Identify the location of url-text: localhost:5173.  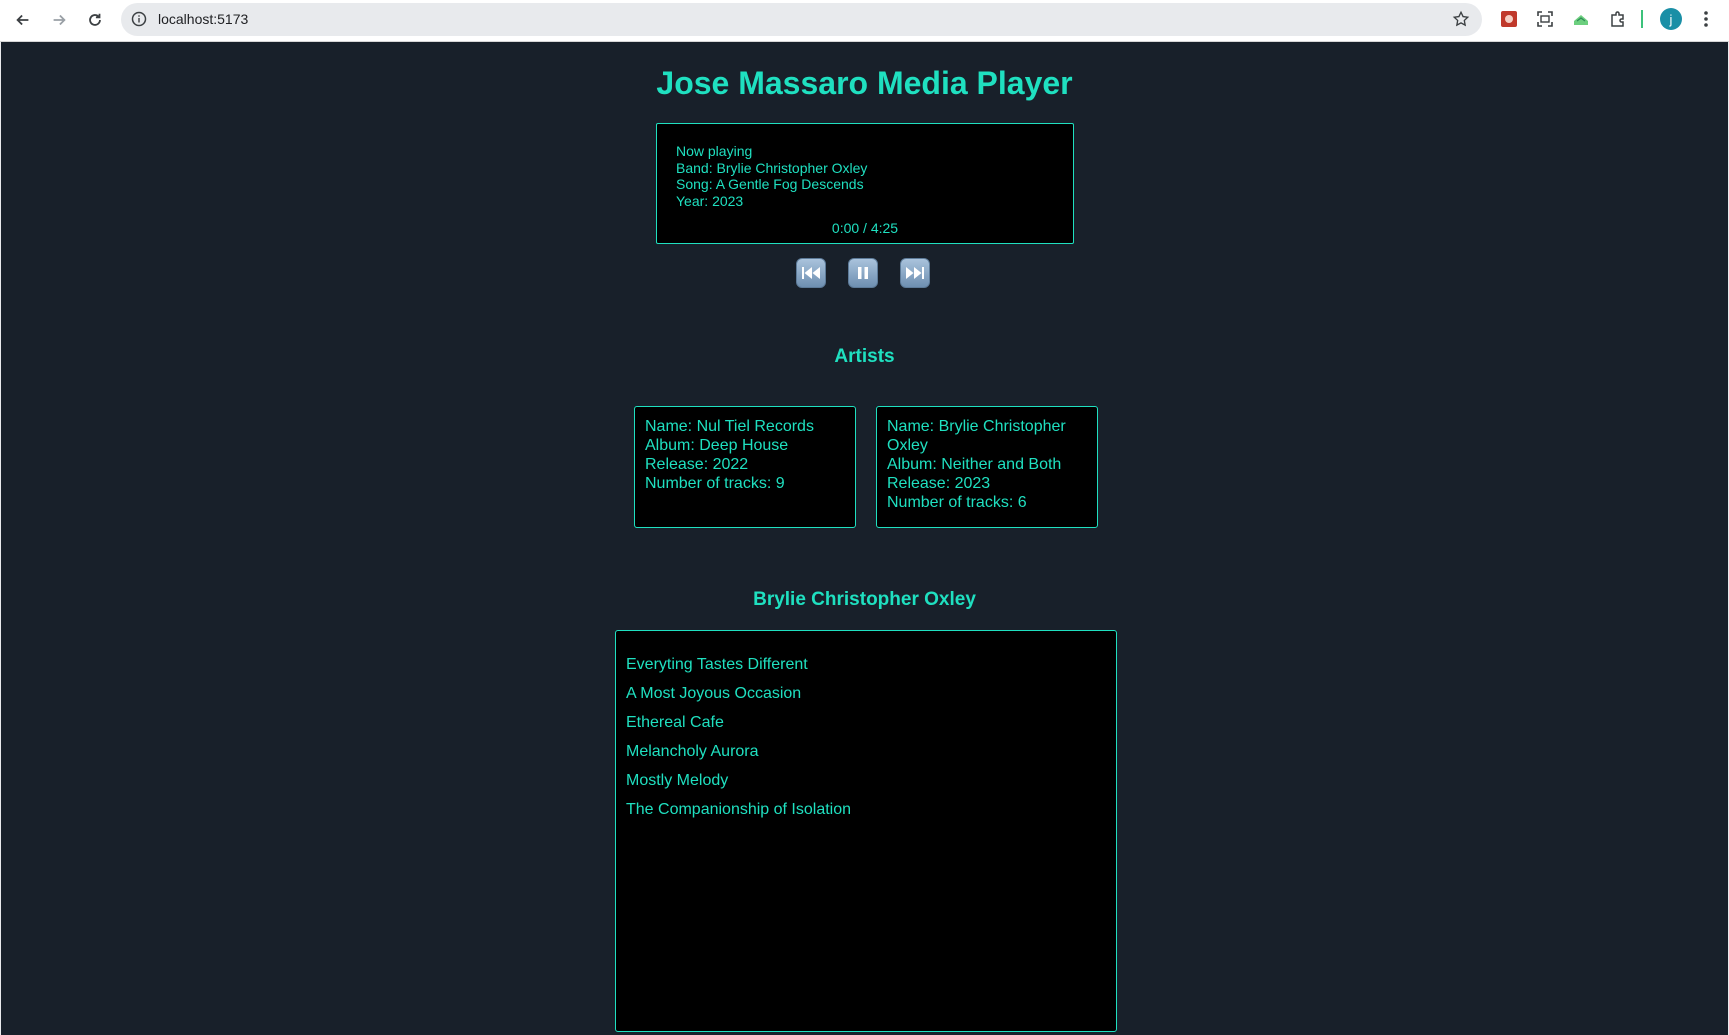
(203, 19).